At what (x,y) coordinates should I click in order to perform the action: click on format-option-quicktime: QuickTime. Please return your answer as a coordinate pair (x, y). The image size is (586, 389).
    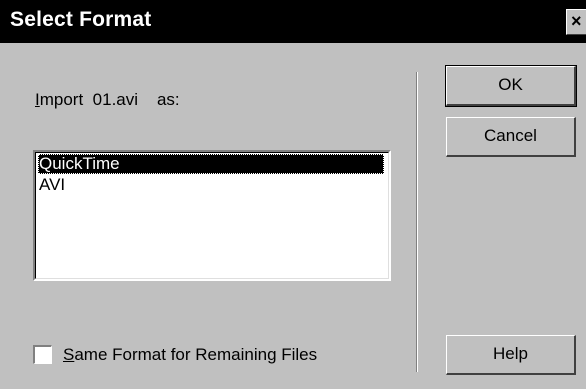
    Looking at the image, I should click on (211, 164).